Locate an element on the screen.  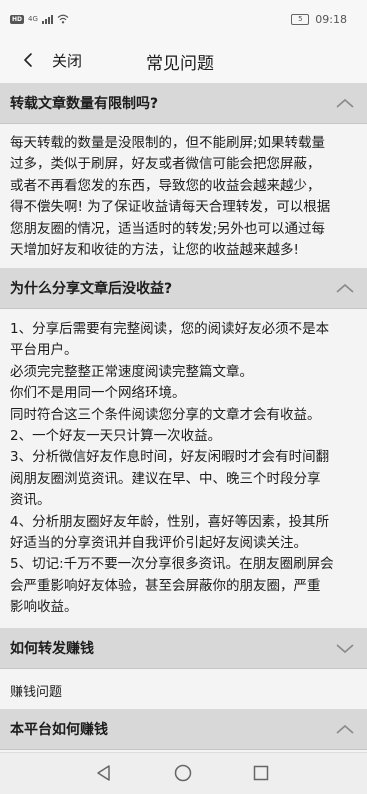
faq-answer-3: 赚钱问题 is located at coordinates (183, 689).